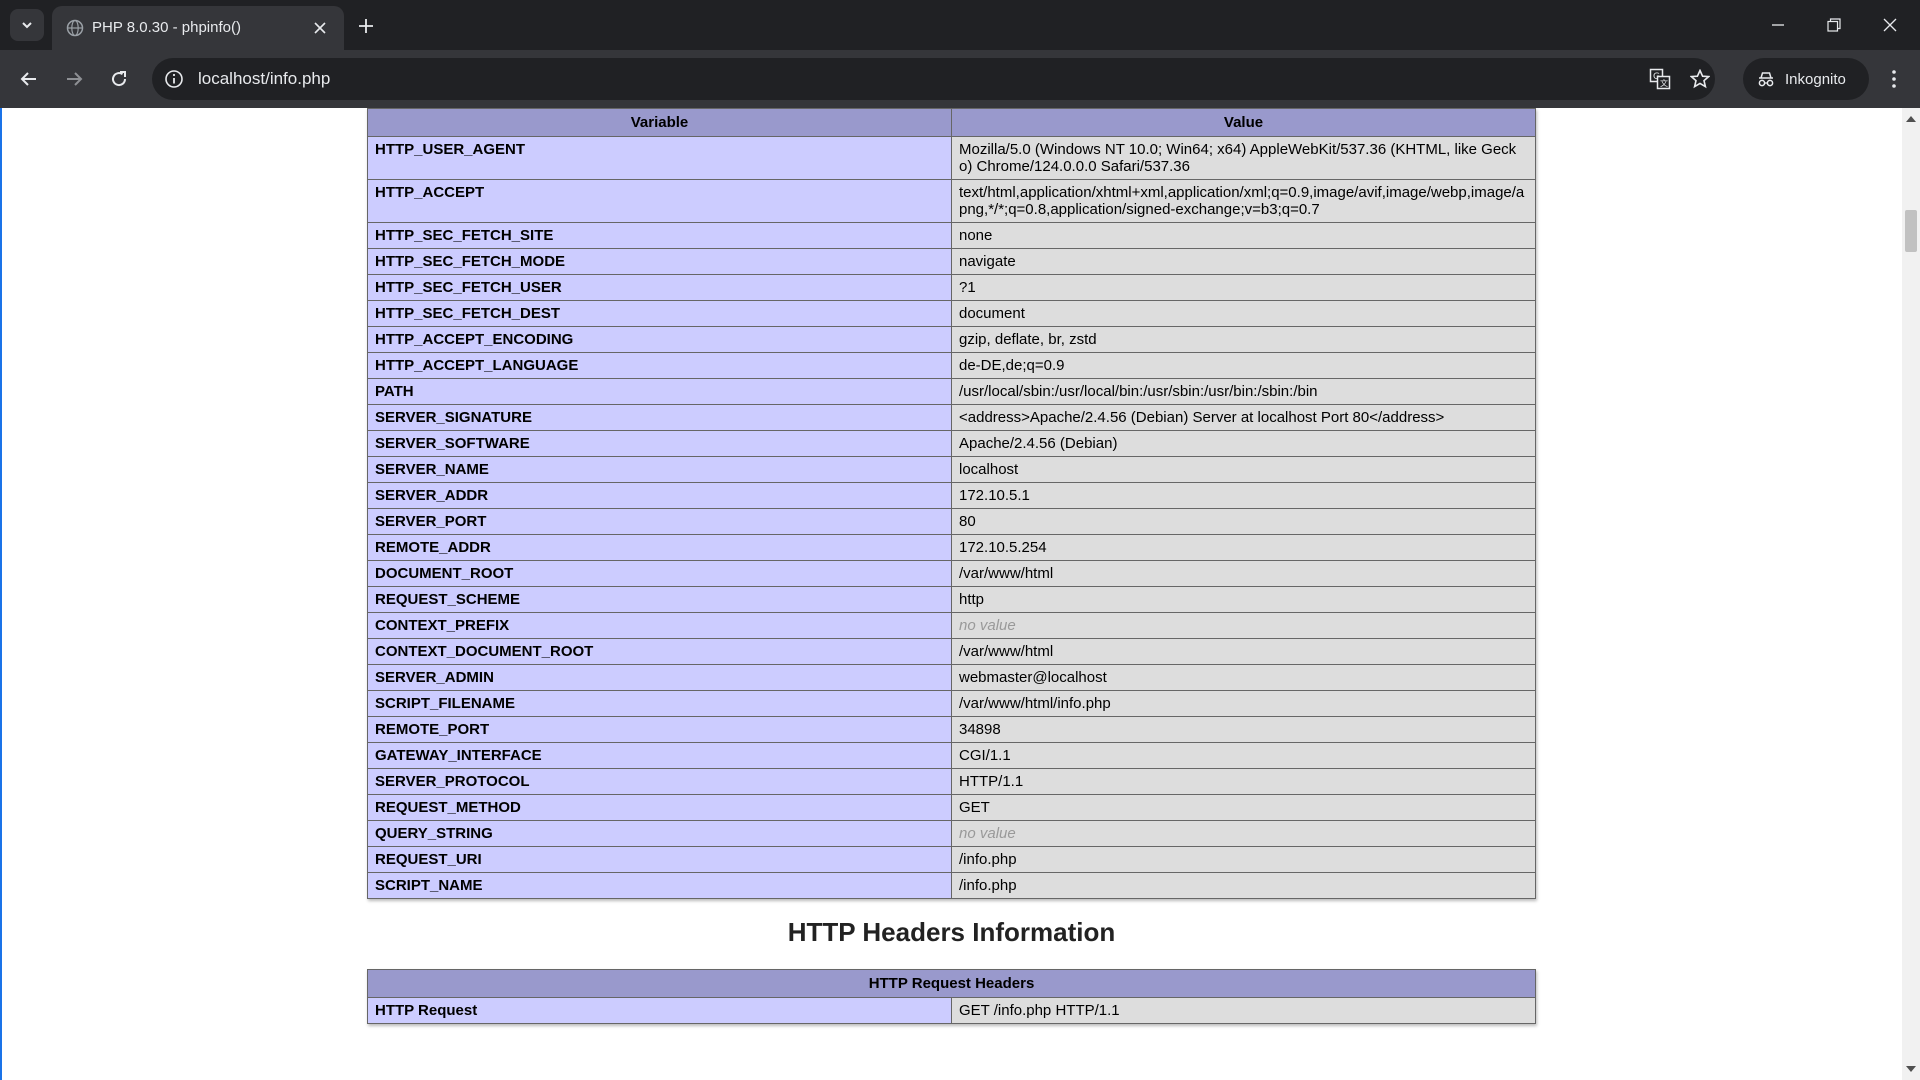 The height and width of the screenshot is (1080, 1920). I want to click on close-window-button, so click(1890, 25).